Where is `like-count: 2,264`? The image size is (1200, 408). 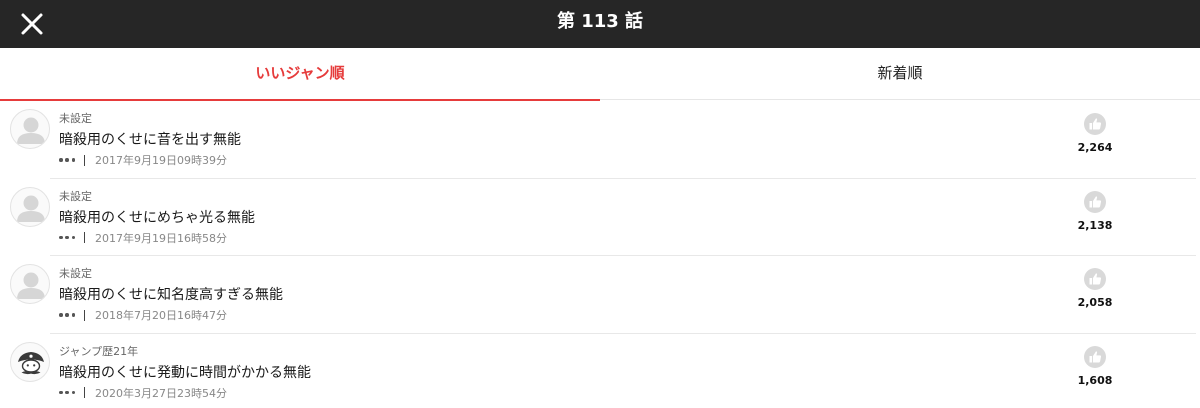 like-count: 2,264 is located at coordinates (1095, 147).